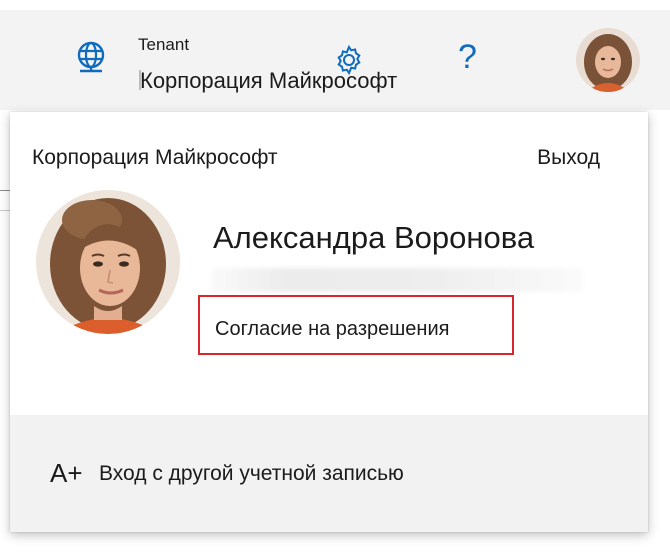 This screenshot has width=670, height=558. Describe the element at coordinates (568, 158) in the screenshot. I see `sign-out-link: Выход` at that location.